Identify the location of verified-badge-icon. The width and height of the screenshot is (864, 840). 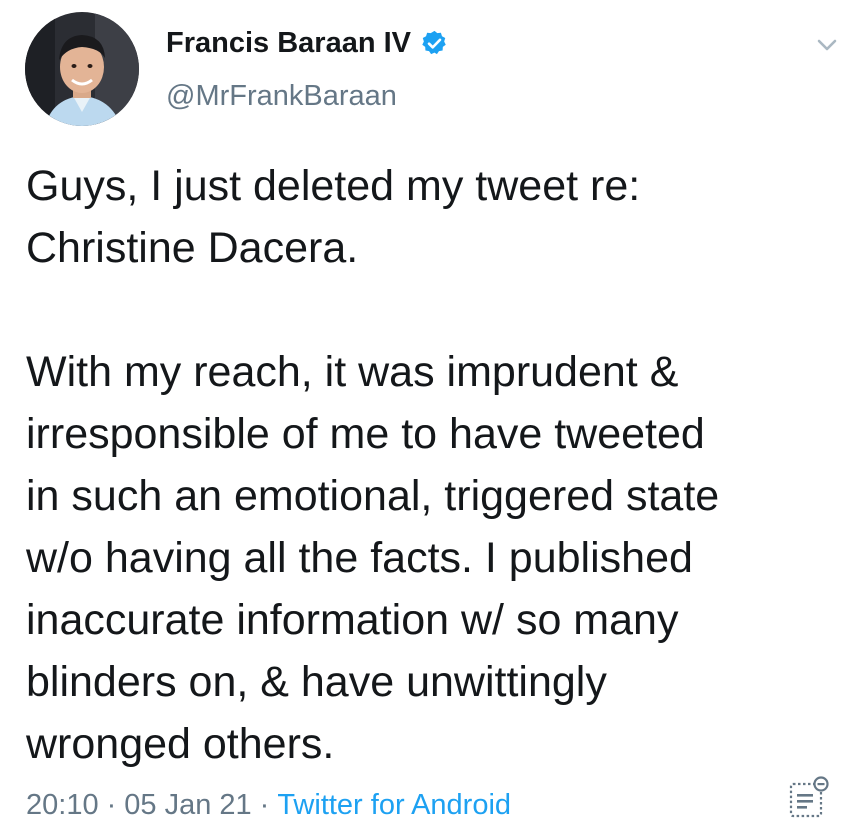
(434, 43).